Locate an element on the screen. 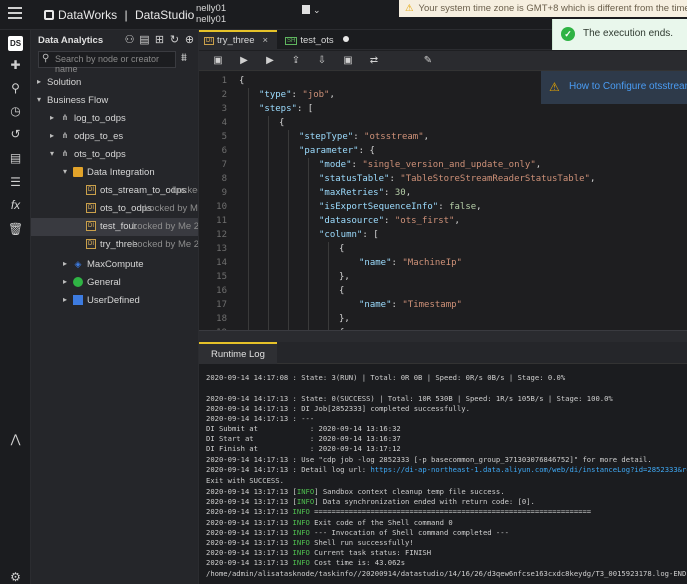  tab-test-ots: SH test_ots is located at coordinates (311, 40).